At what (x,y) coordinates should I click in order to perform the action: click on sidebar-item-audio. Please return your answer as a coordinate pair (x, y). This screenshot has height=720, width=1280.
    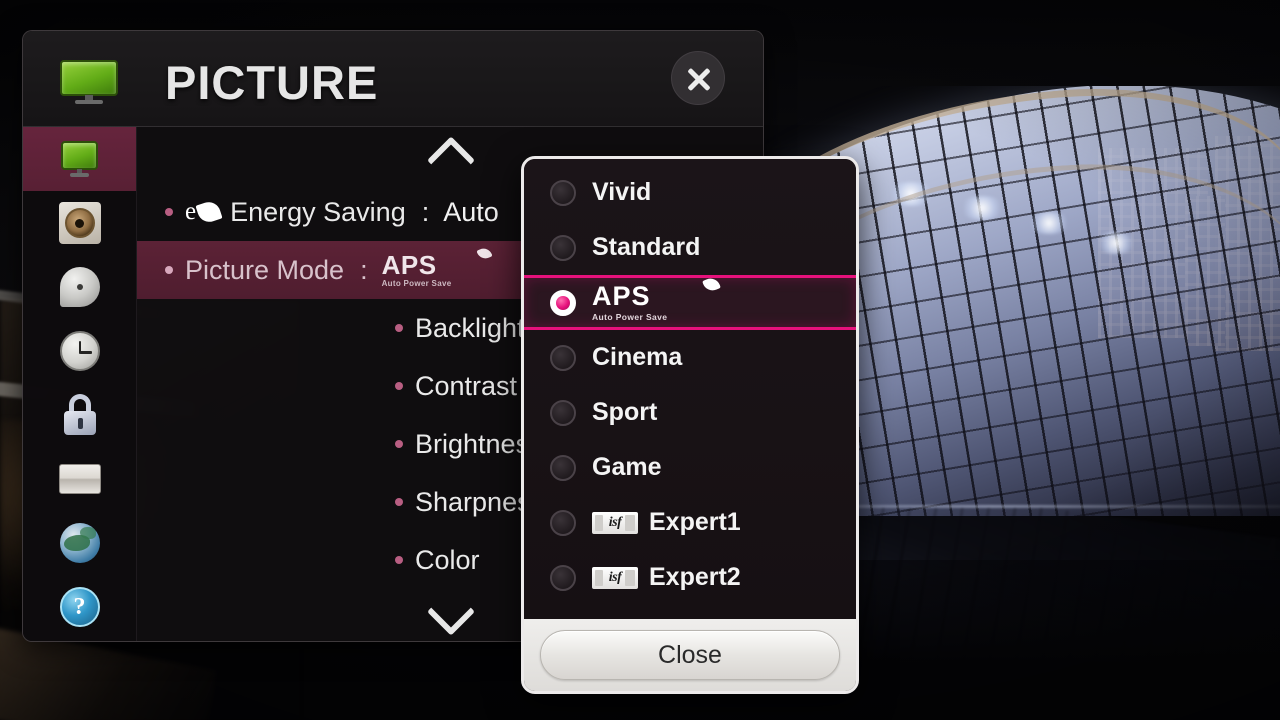
    Looking at the image, I should click on (79, 223).